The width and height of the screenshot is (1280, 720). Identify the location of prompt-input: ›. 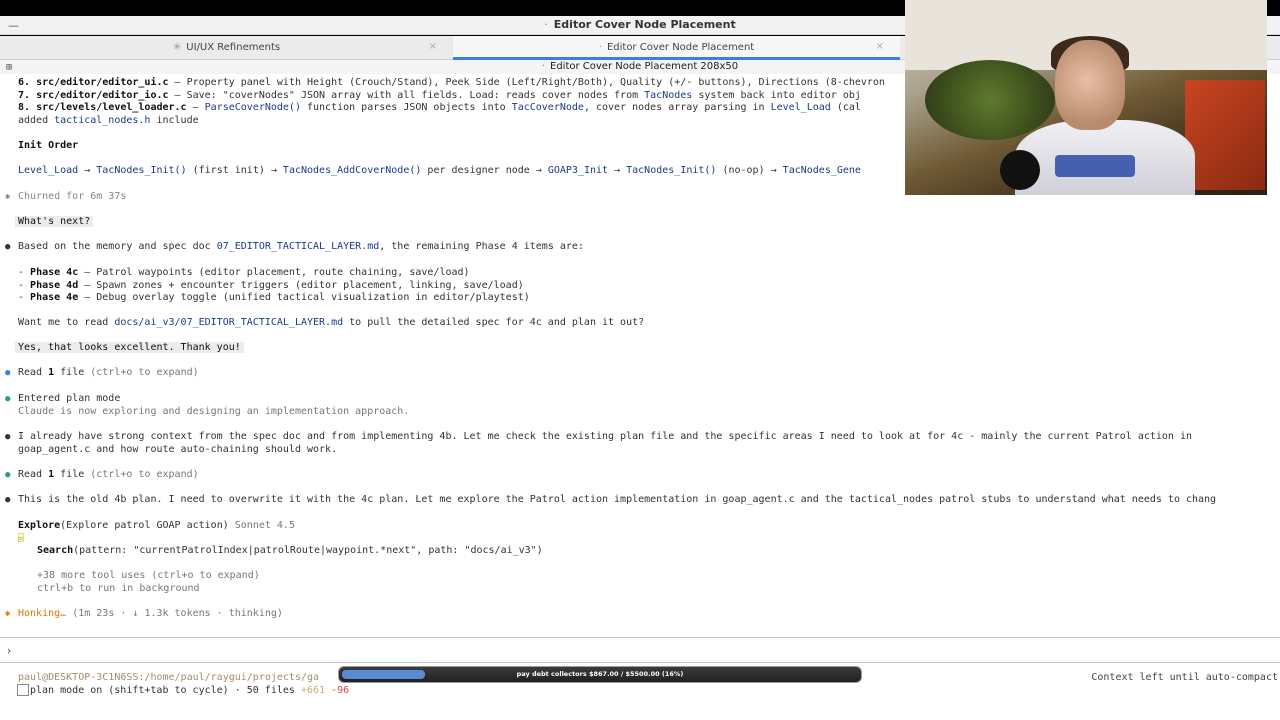
(9, 652).